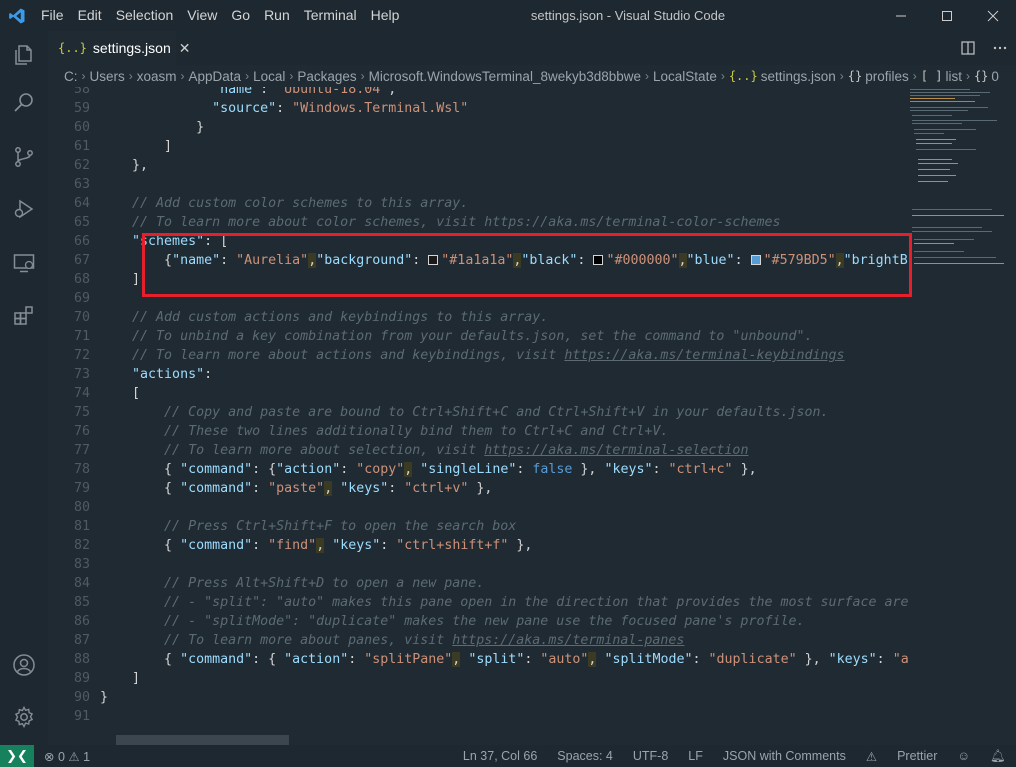 This screenshot has height=767, width=1016. Describe the element at coordinates (185, 48) in the screenshot. I see `tab-close-icon: ✕` at that location.